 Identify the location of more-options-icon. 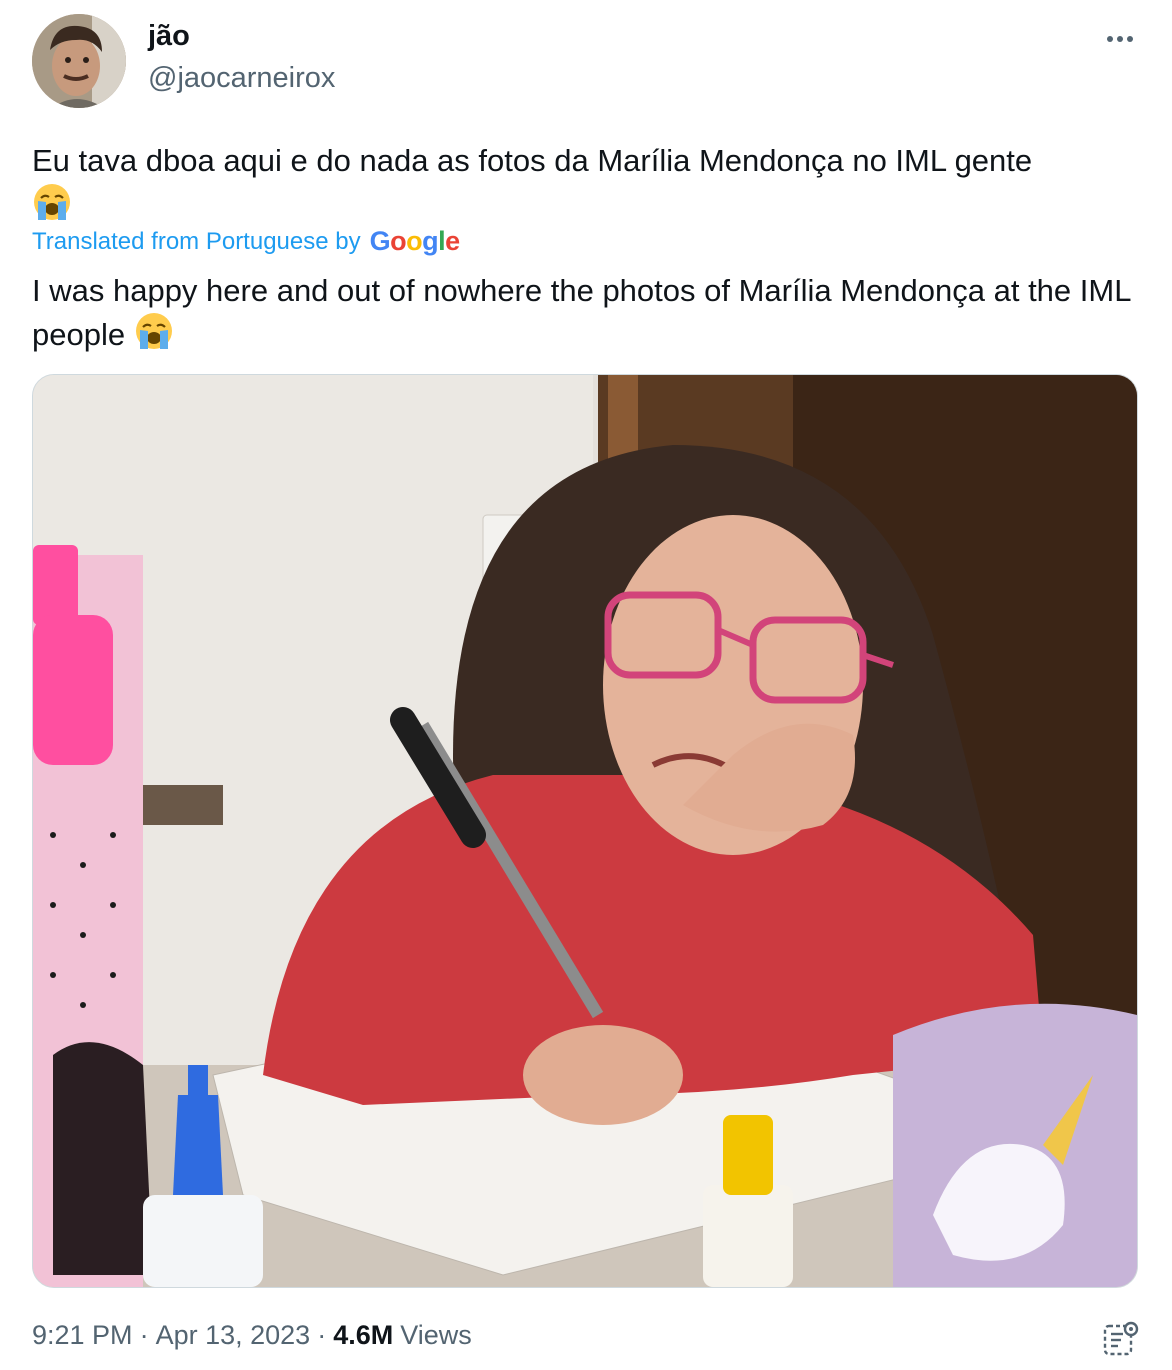
(1120, 39).